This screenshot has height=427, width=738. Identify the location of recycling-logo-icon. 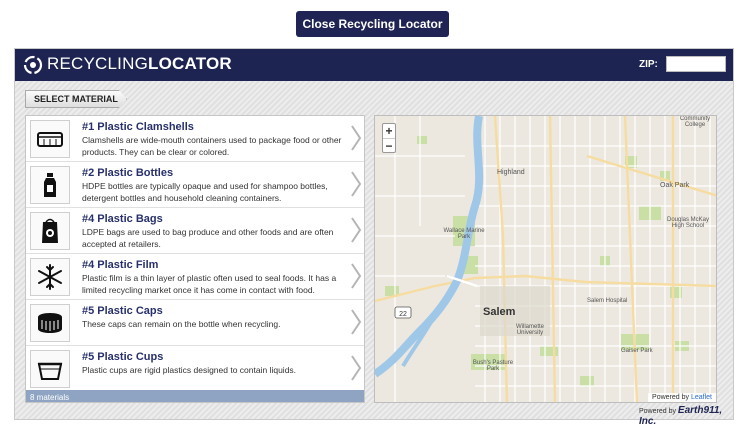
(33, 65).